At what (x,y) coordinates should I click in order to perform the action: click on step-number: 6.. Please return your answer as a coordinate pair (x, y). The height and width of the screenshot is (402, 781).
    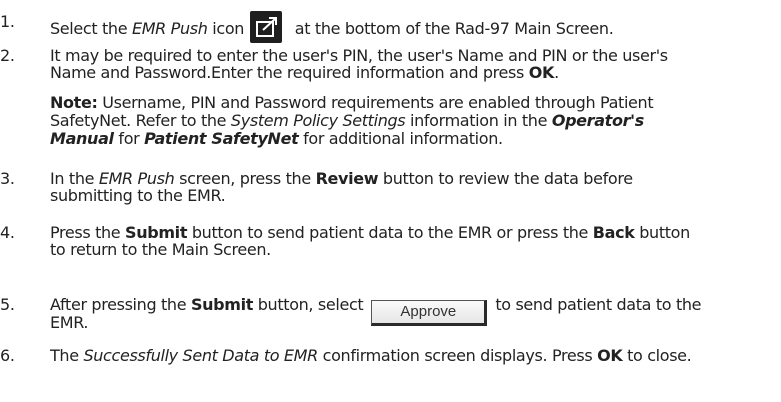
    Looking at the image, I should click on (7, 355).